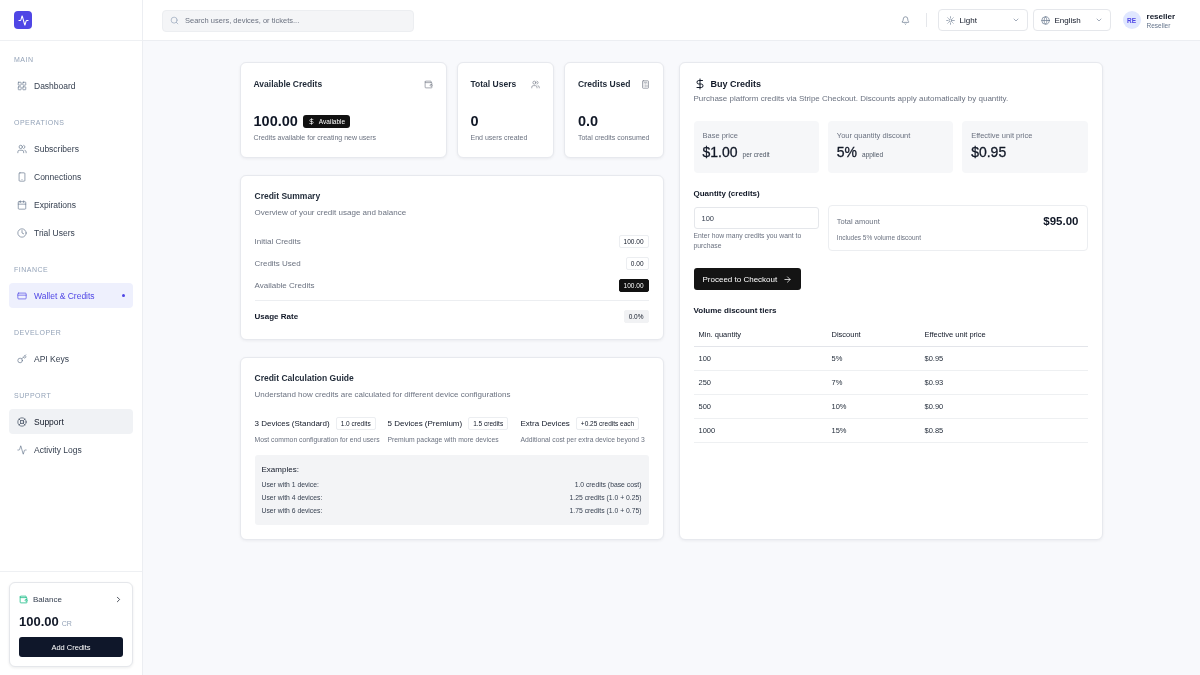  What do you see at coordinates (71, 421) in the screenshot?
I see `nav-item: Support` at bounding box center [71, 421].